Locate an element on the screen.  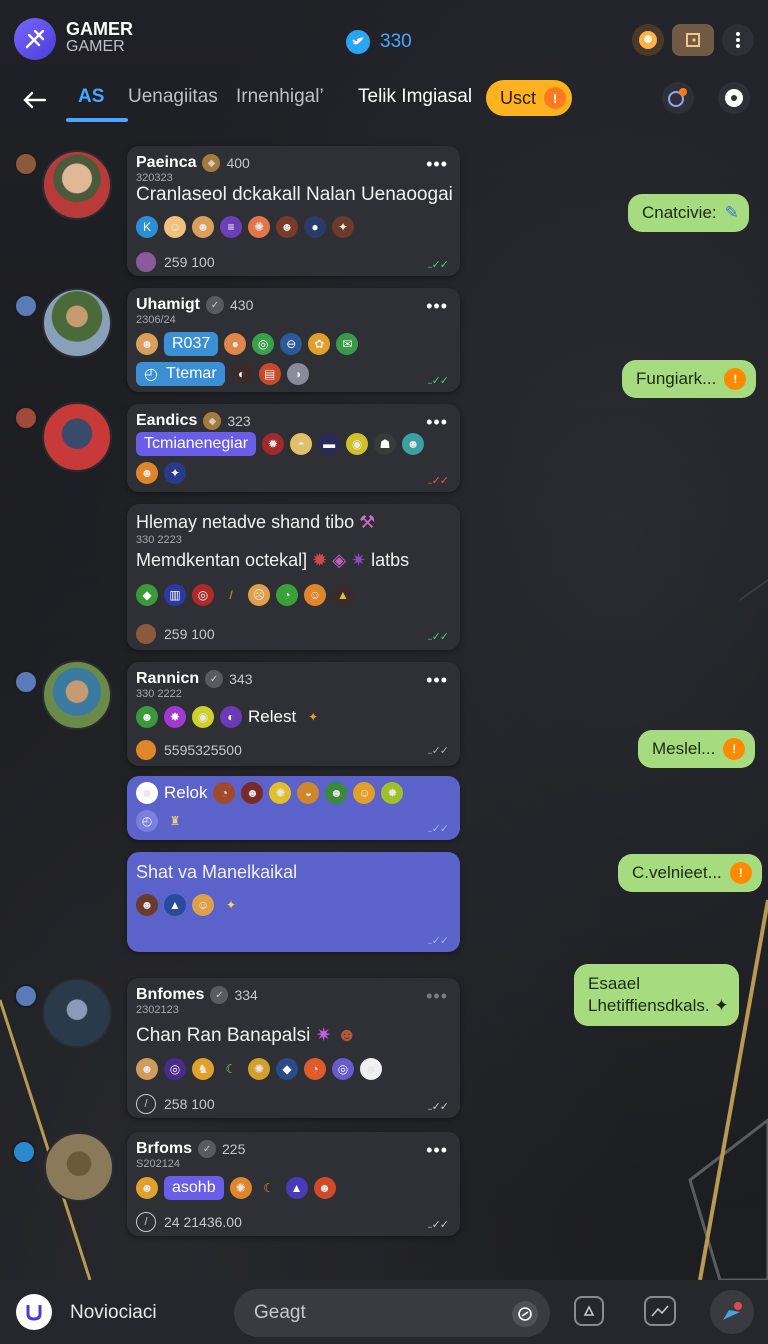
tag-chip: ◴ Ttemar is located at coordinates (180, 374).